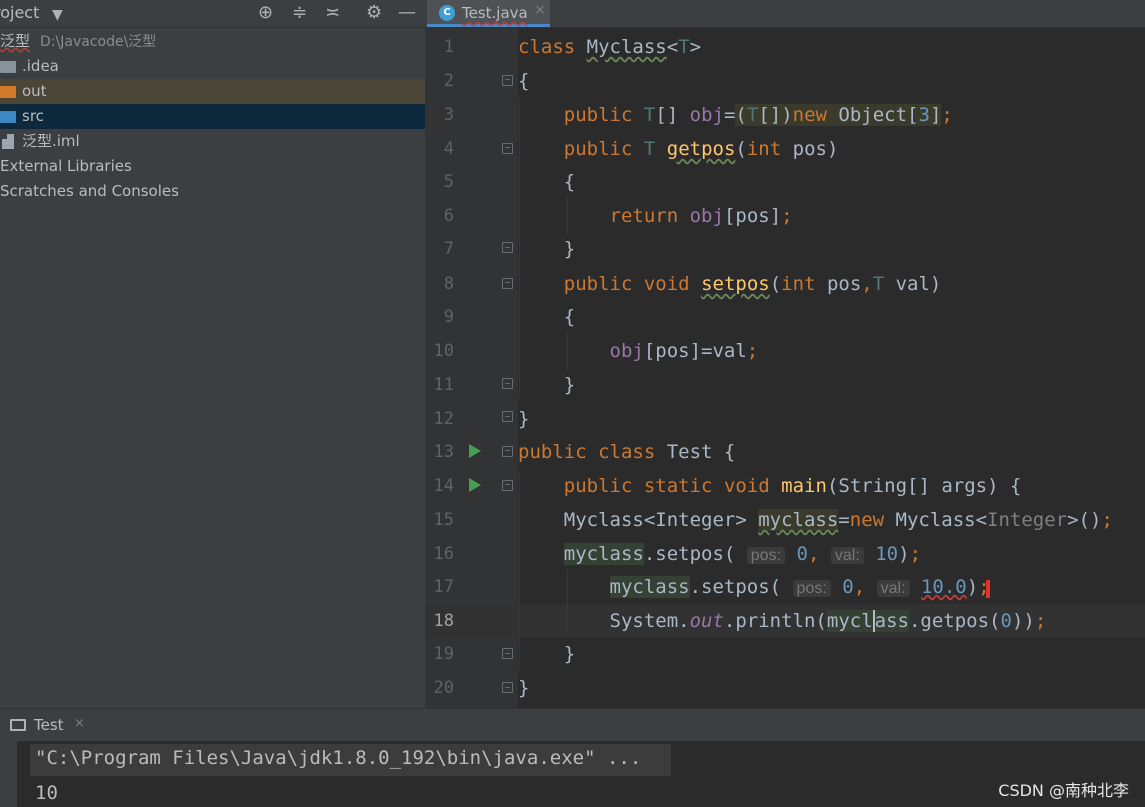  Describe the element at coordinates (701, 149) in the screenshot. I see `code-line-4: public T getpos(int pos)` at that location.